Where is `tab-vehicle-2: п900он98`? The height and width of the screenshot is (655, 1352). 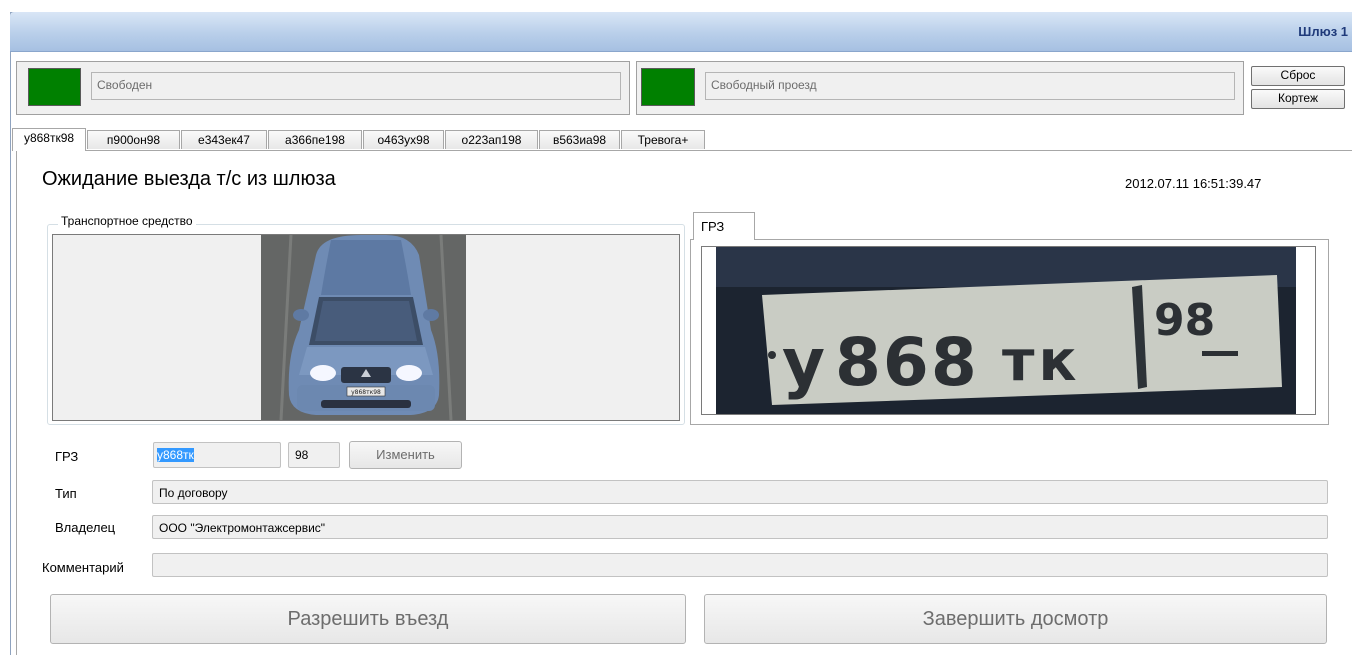 tab-vehicle-2: п900он98 is located at coordinates (133, 139).